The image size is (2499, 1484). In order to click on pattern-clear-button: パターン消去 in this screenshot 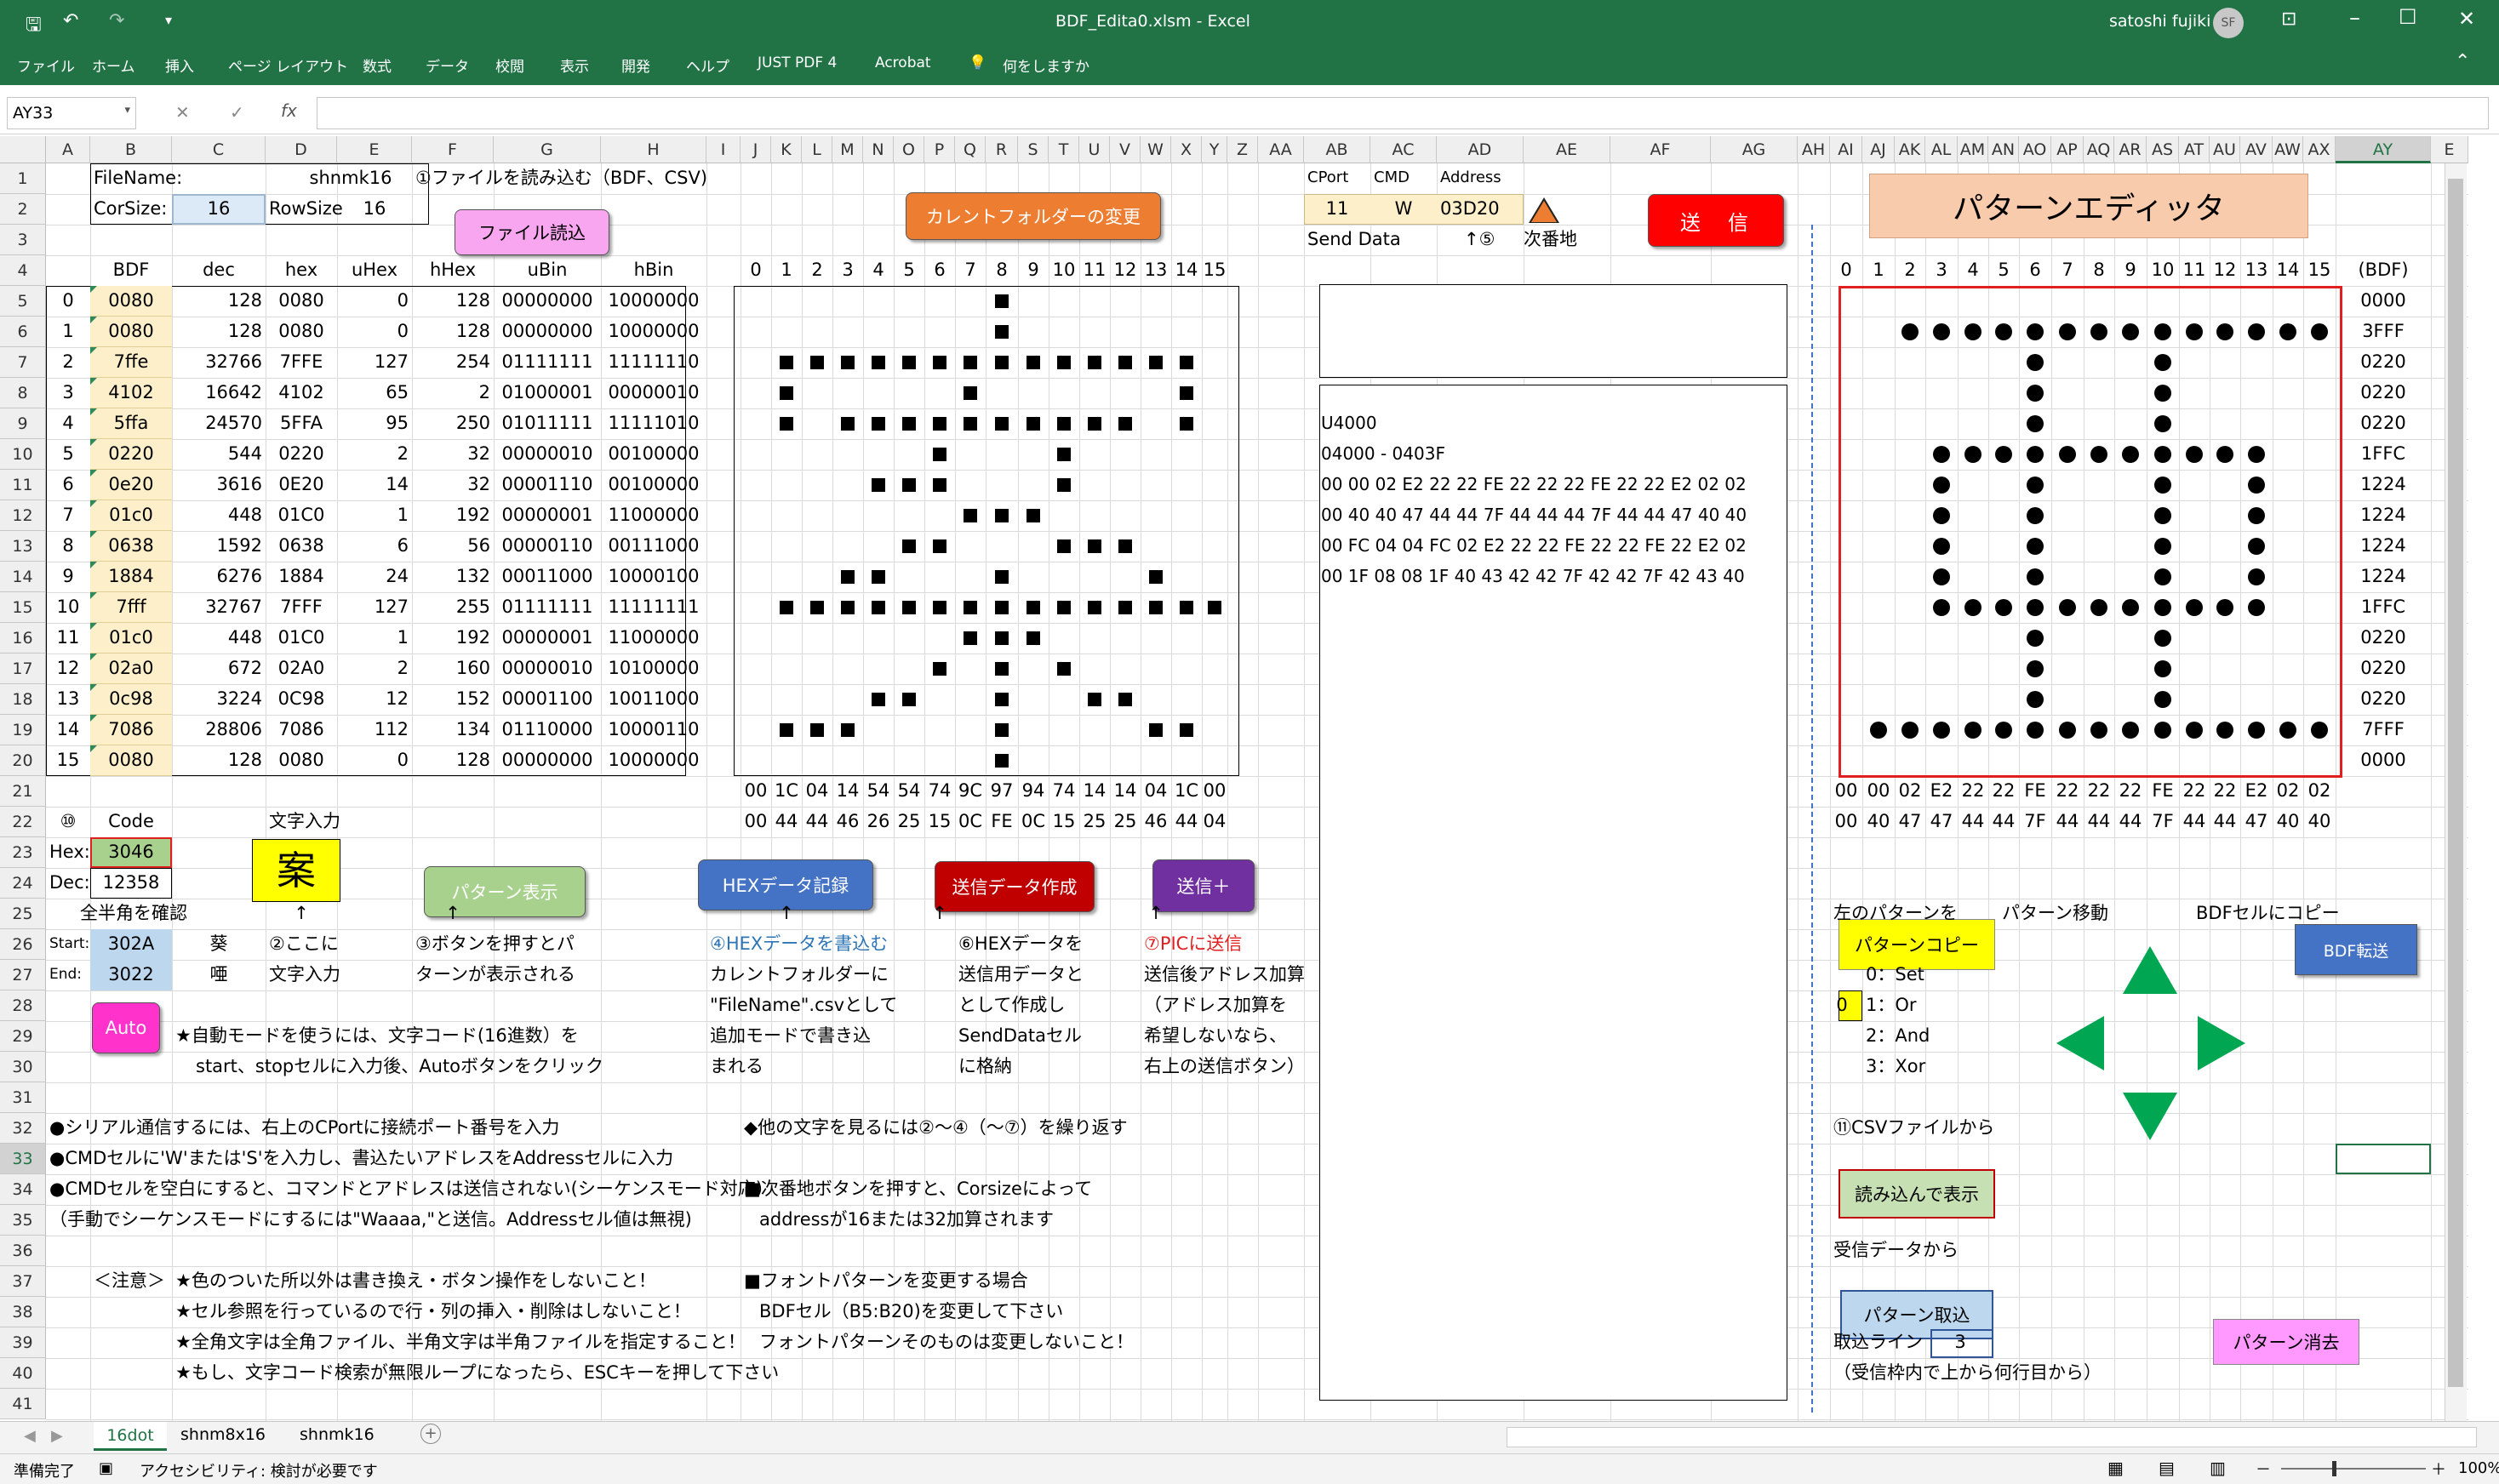, I will do `click(2286, 1342)`.